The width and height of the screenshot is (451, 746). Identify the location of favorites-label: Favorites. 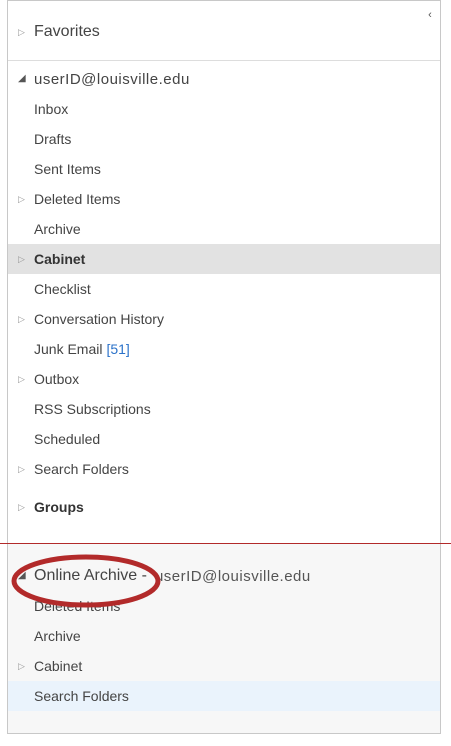
(67, 31).